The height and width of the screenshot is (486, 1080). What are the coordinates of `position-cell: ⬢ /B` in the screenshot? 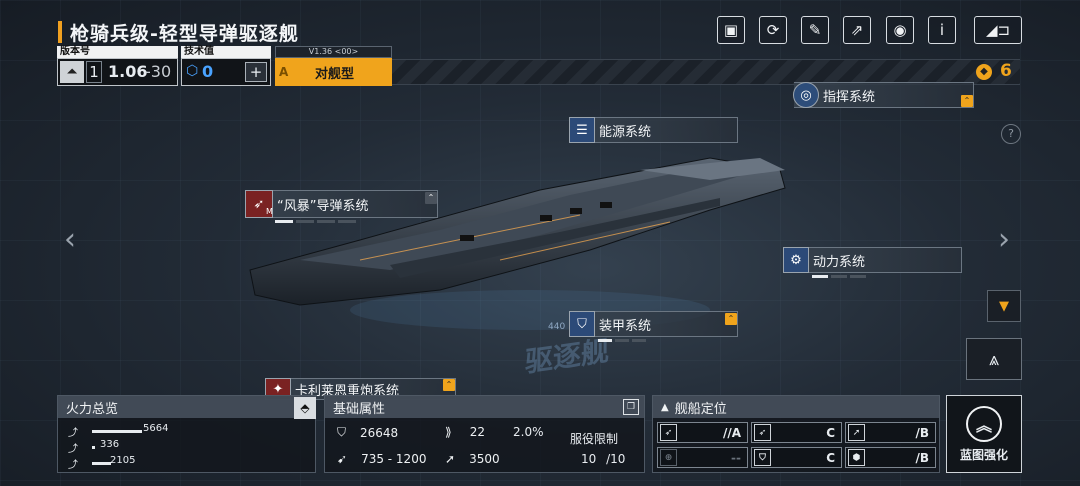 It's located at (890, 457).